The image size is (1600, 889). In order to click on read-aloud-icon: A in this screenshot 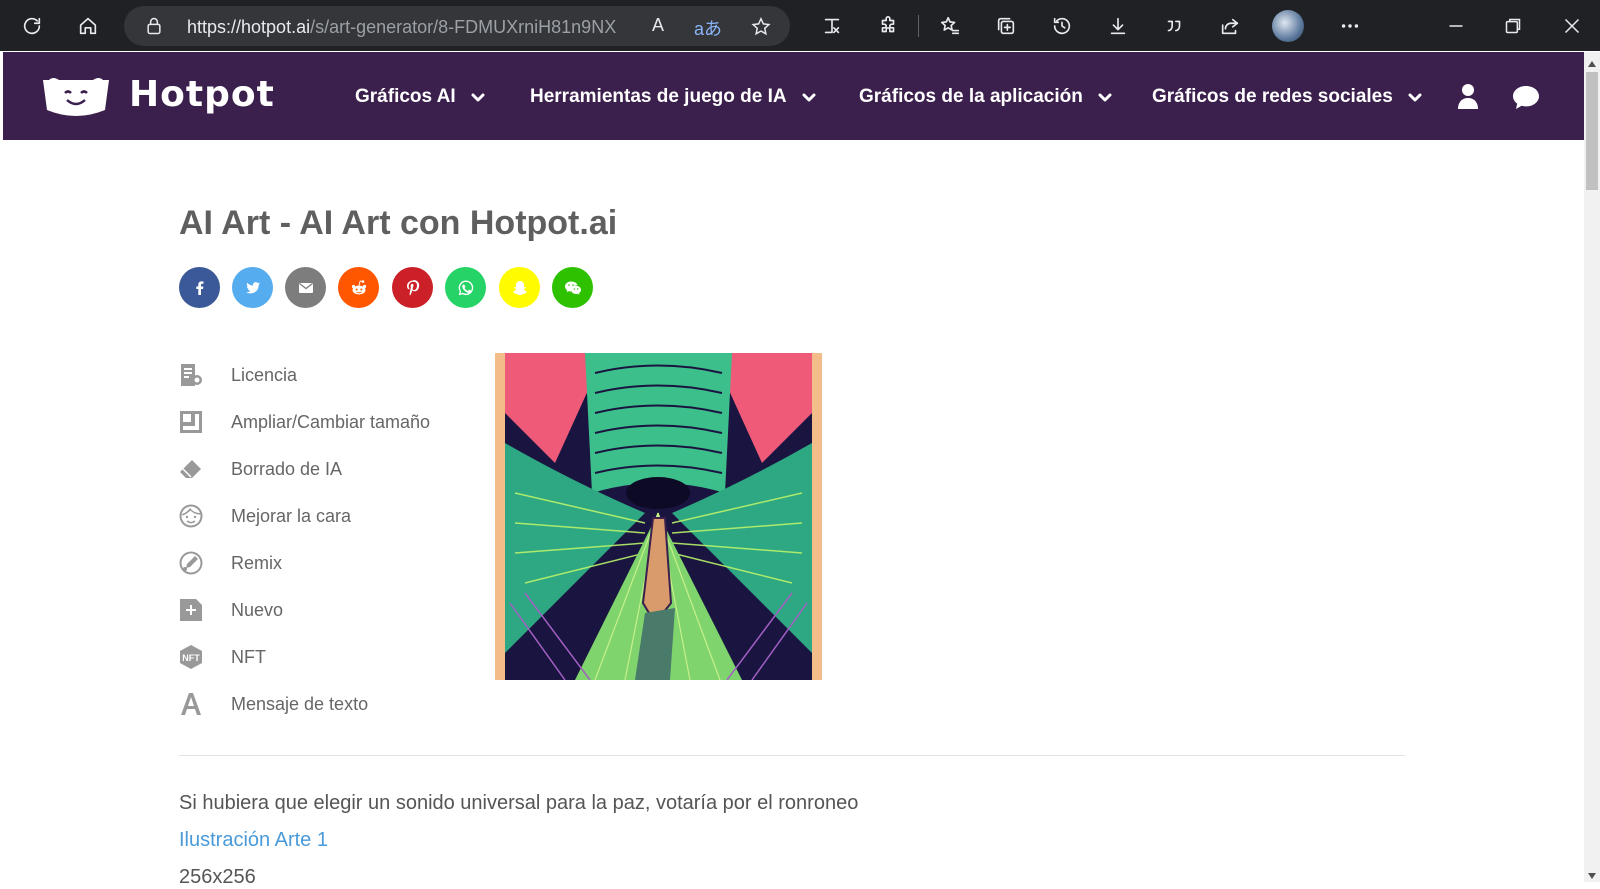, I will do `click(658, 25)`.